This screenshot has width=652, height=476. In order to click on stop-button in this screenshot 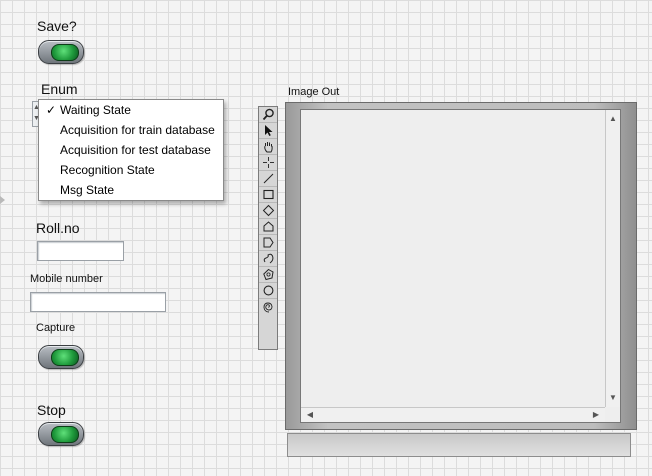, I will do `click(61, 434)`.